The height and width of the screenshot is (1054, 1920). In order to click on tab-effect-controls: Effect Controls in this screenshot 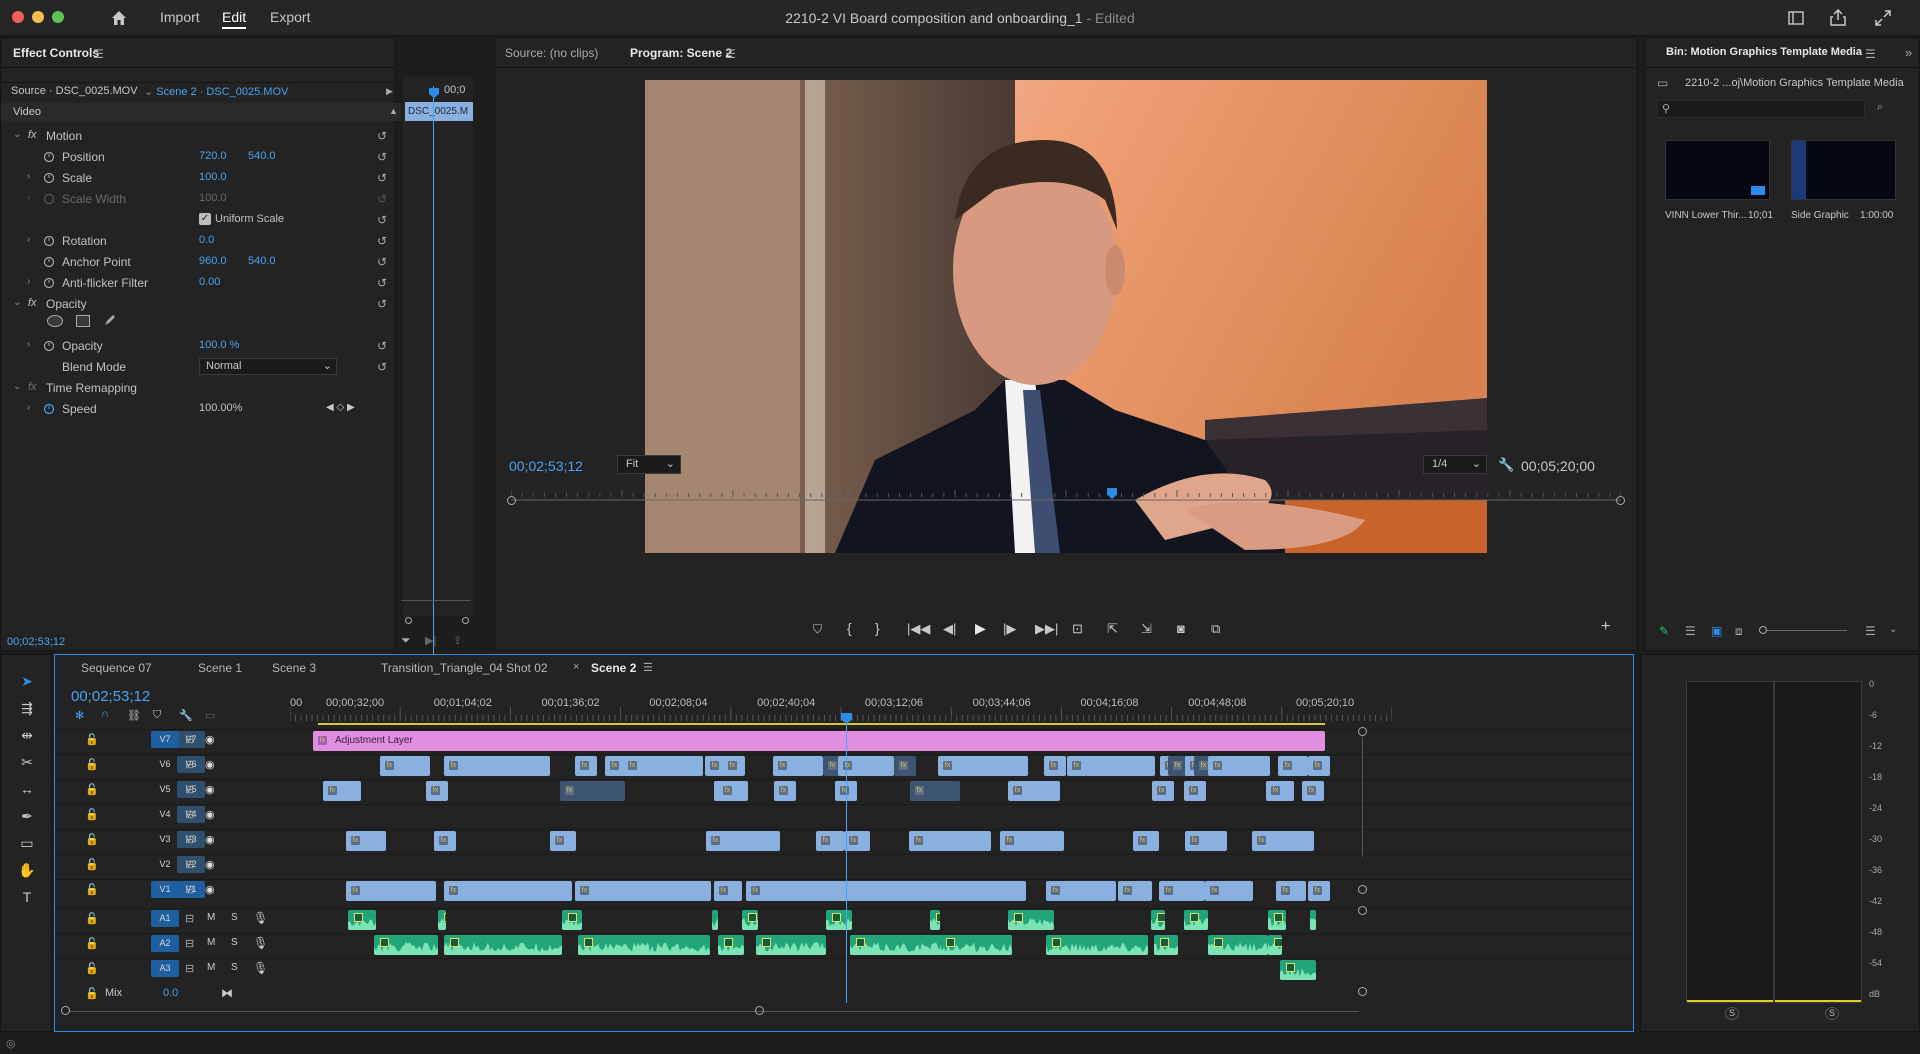, I will do `click(56, 53)`.